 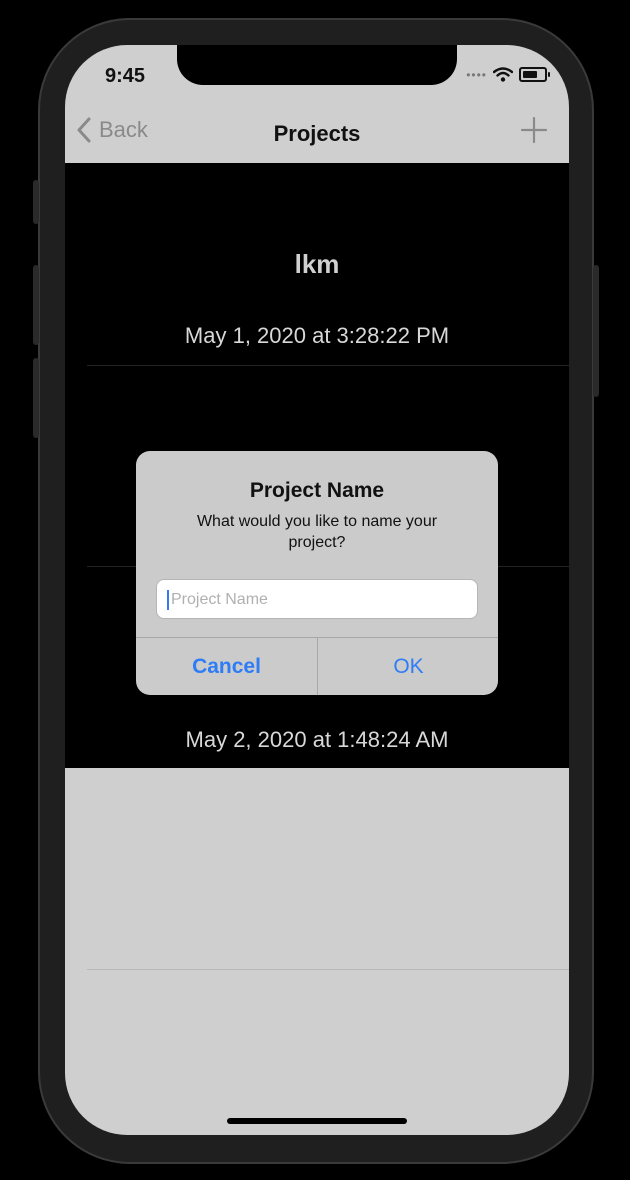 I want to click on page-title: Projects, so click(x=317, y=133).